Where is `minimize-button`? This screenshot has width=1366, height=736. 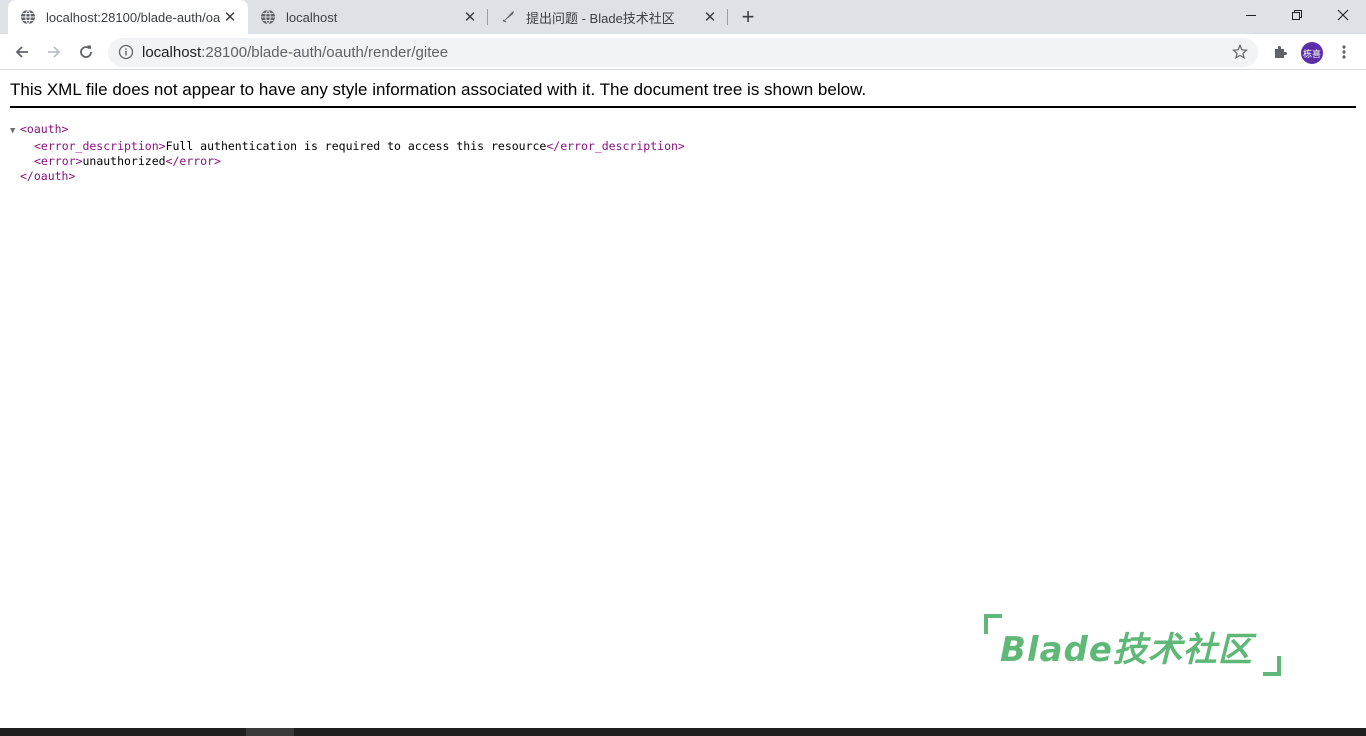 minimize-button is located at coordinates (1251, 15).